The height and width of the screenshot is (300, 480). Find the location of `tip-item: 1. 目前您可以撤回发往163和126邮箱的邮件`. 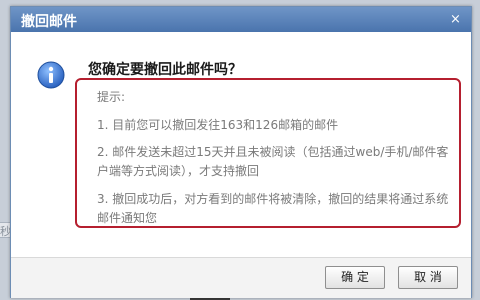

tip-item: 1. 目前您可以撤回发往163和126邮箱的邮件 is located at coordinates (218, 125).